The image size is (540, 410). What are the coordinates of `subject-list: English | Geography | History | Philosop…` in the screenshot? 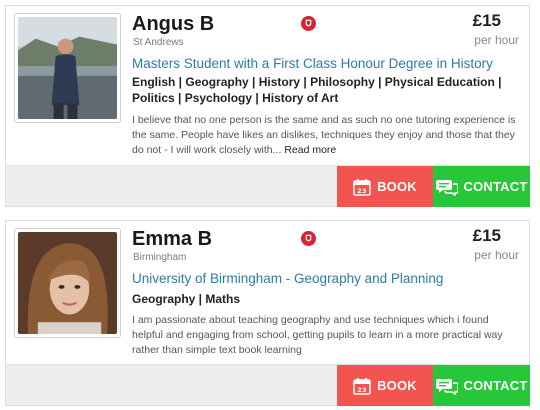 It's located at (317, 90).